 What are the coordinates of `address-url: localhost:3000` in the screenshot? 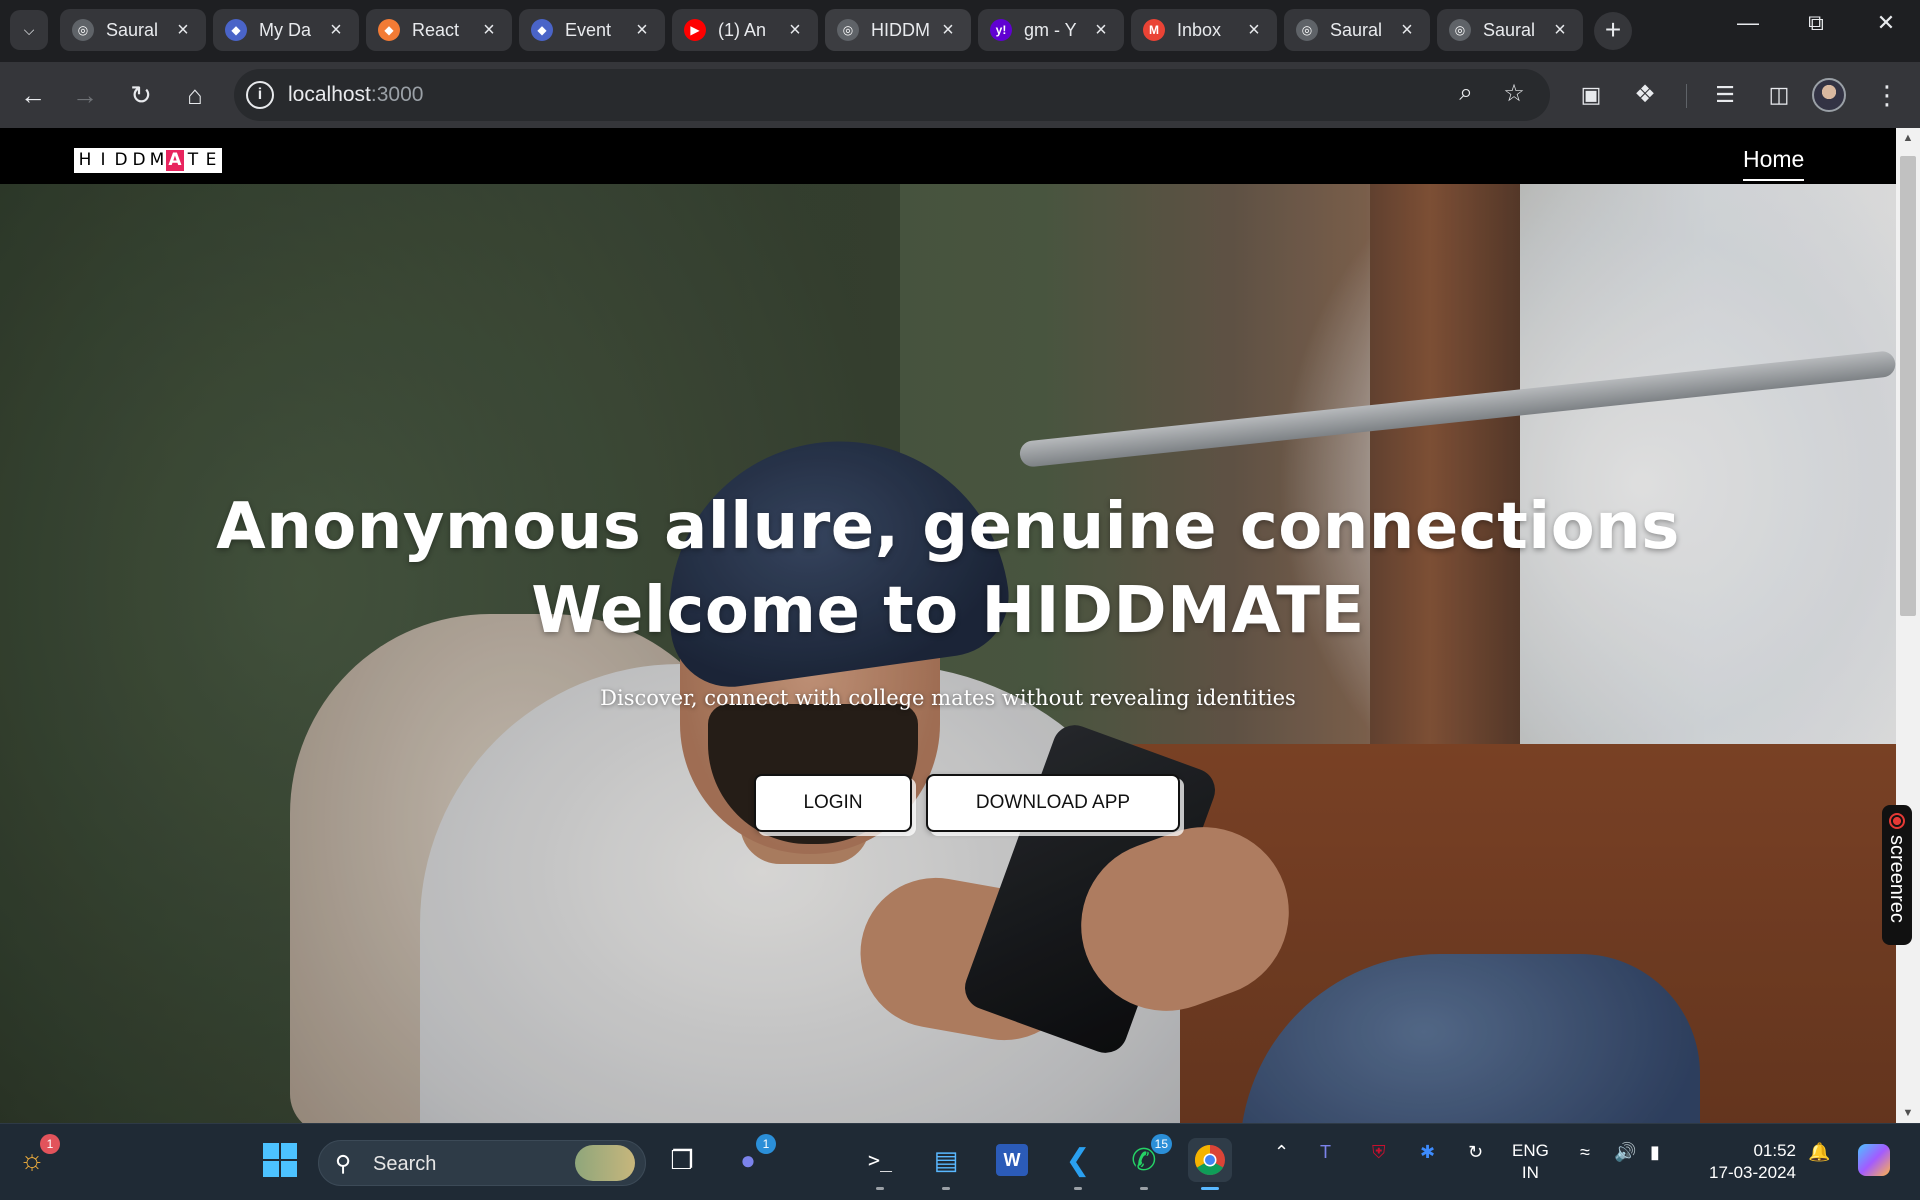 It's located at (355, 95).